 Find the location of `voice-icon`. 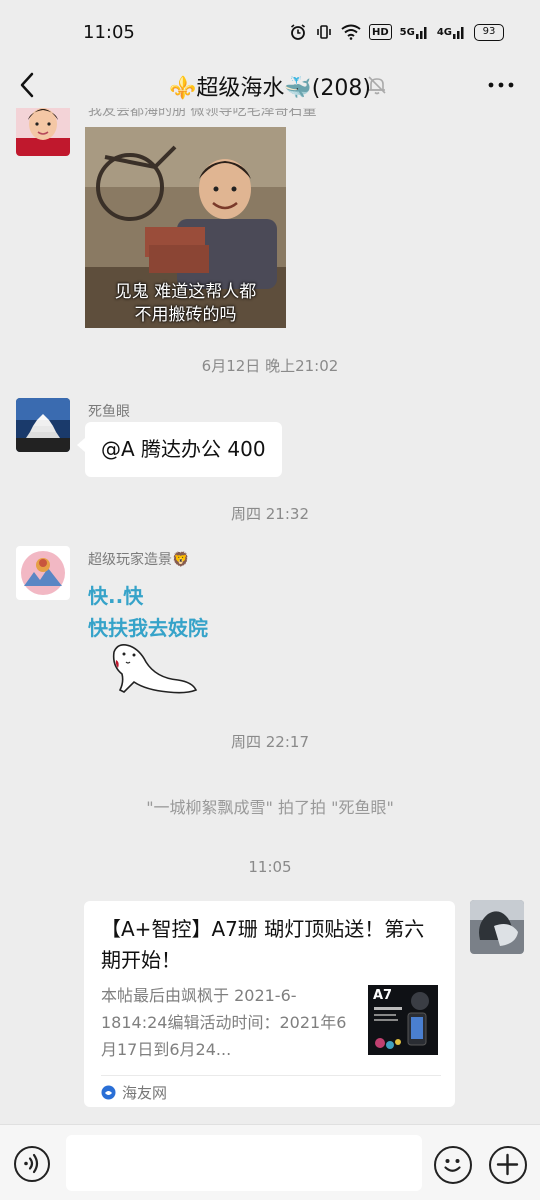

voice-icon is located at coordinates (31, 1163).